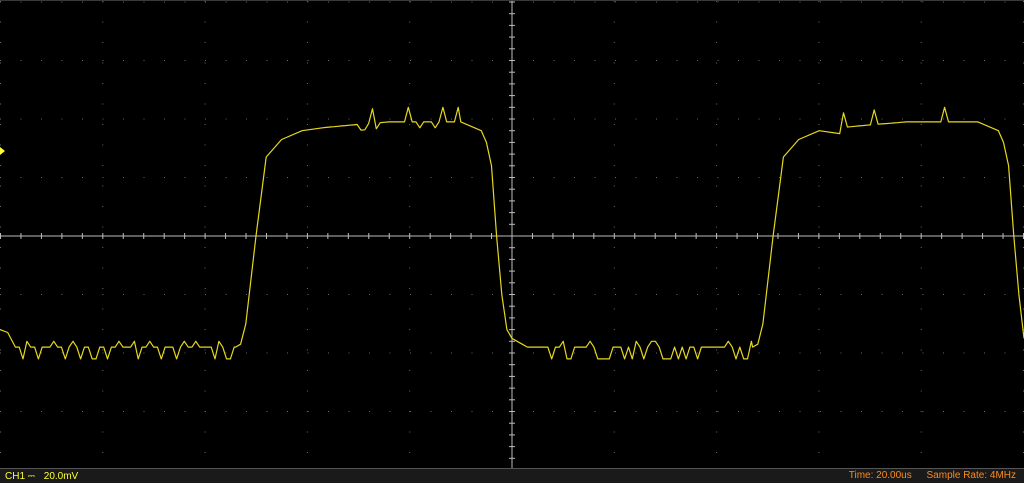 This screenshot has width=1024, height=483. I want to click on time-per-div: Time: 20.00us, so click(880, 475).